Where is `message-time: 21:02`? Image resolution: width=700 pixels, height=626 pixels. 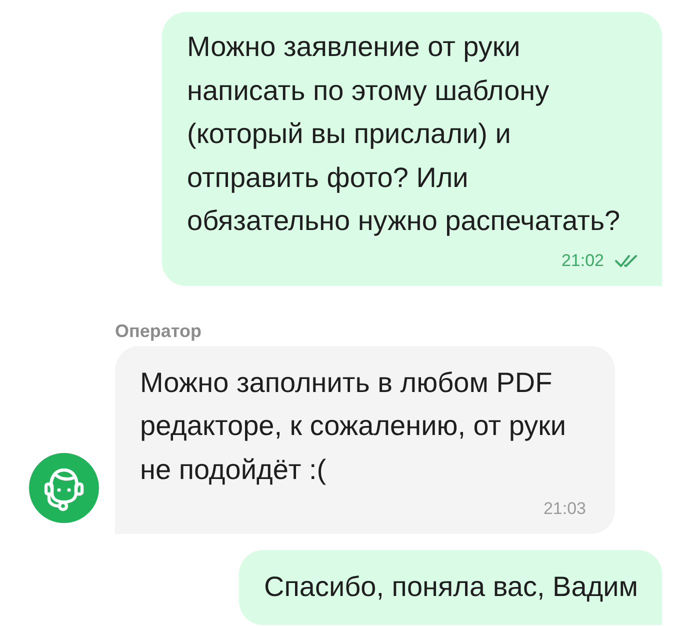 message-time: 21:02 is located at coordinates (582, 260).